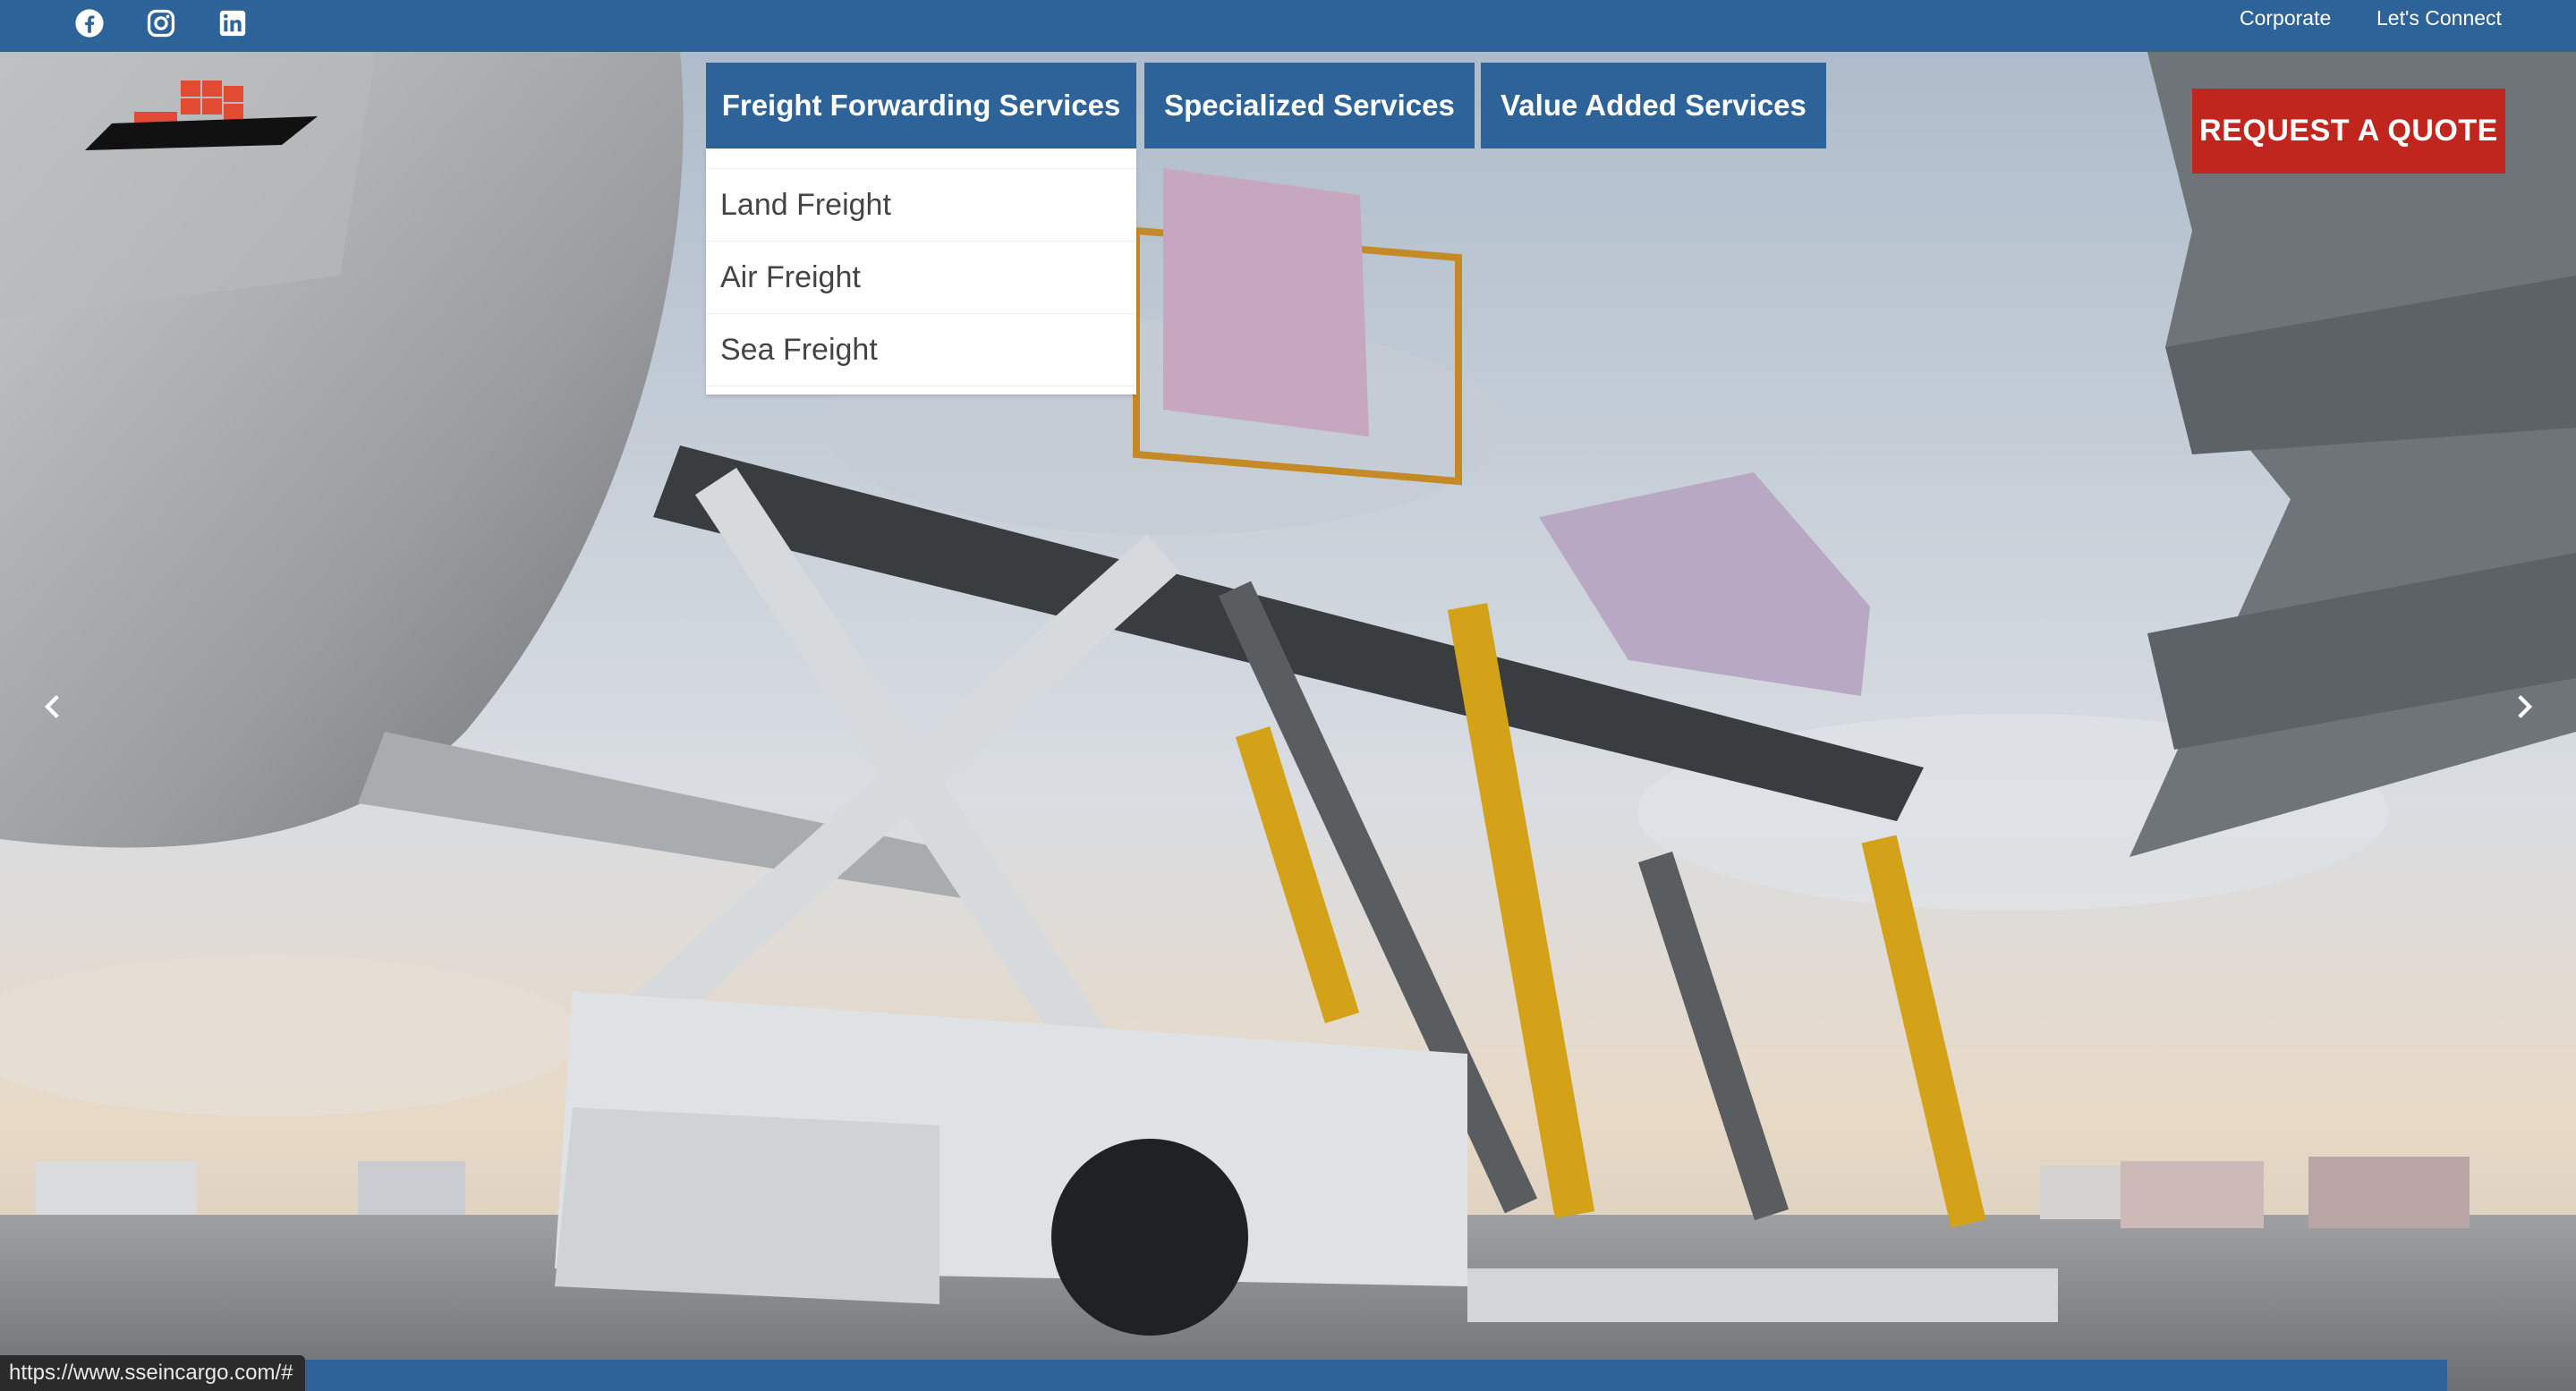 Image resolution: width=2576 pixels, height=1391 pixels. Describe the element at coordinates (153, 1373) in the screenshot. I see `browser-status-url: https://www.sseincargo.com/#` at that location.